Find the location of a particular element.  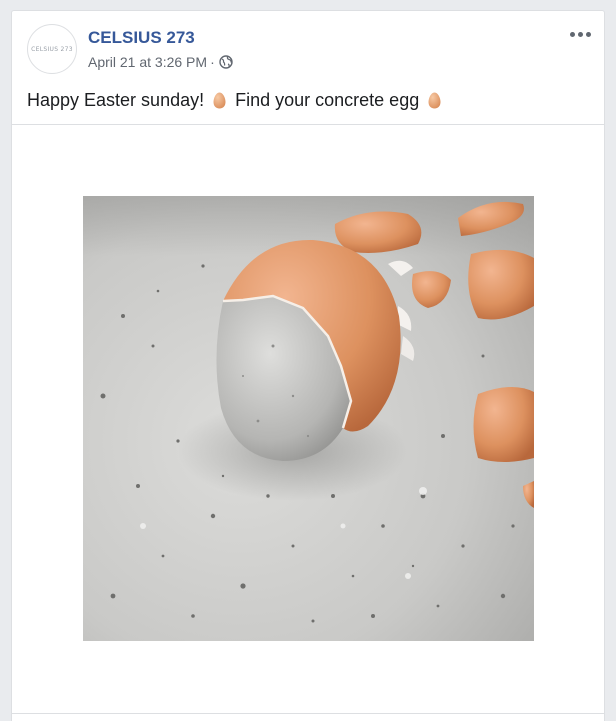

post-timestamp: April 21 at 3:26 PM is located at coordinates (147, 62).